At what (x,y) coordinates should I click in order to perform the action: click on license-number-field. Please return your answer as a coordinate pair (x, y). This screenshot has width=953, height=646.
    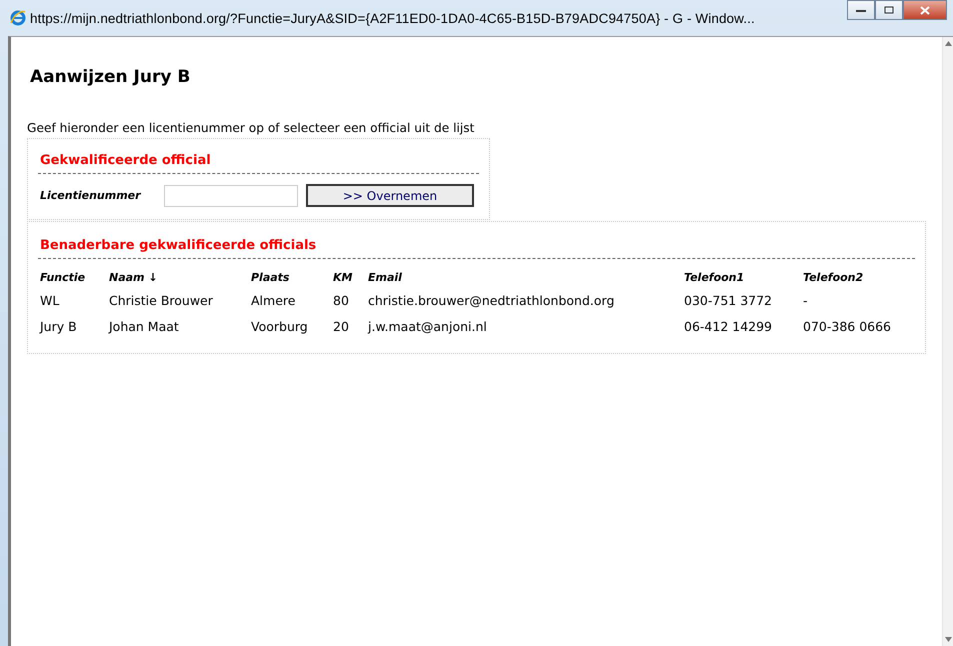
    Looking at the image, I should click on (231, 195).